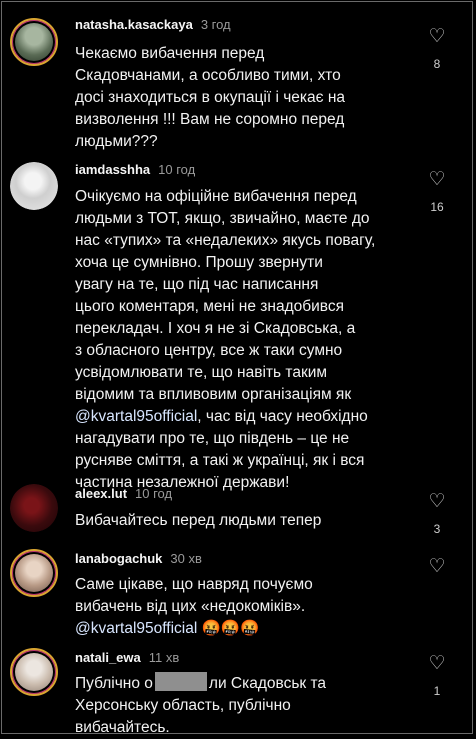 The image size is (476, 739). I want to click on username: lanabogachuk, so click(118, 558).